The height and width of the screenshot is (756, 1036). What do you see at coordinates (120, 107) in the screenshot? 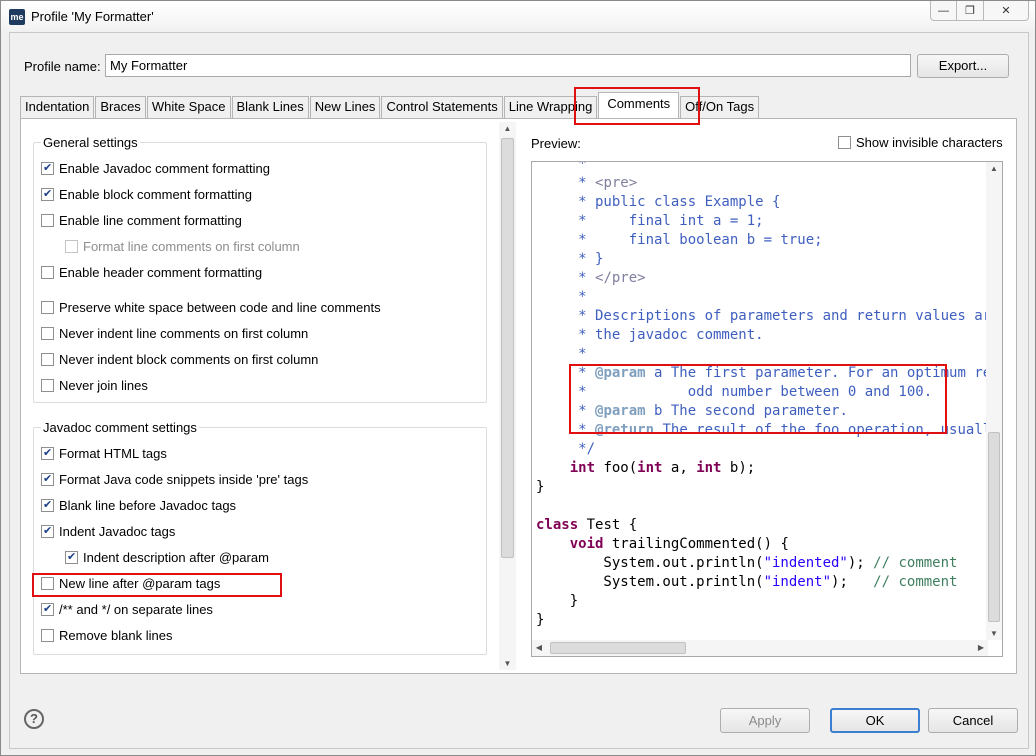
I see `tab-braces: Braces` at bounding box center [120, 107].